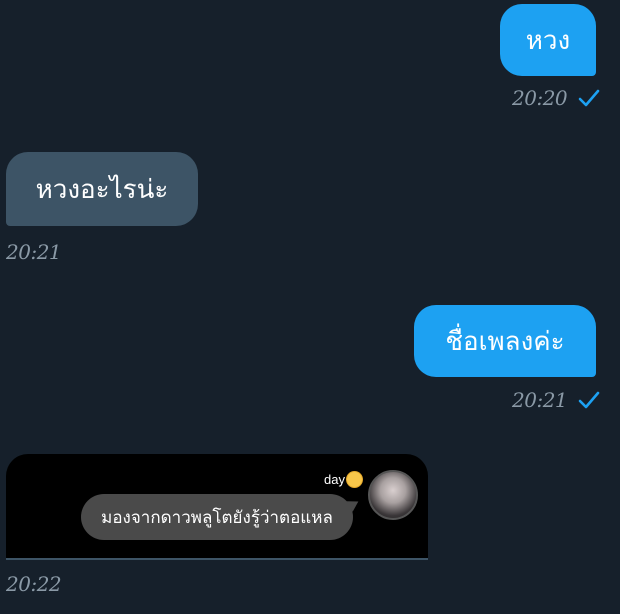  I want to click on image-message: day มองจากดาวพลูโตยังรู้ว่าตอแหล, so click(217, 507).